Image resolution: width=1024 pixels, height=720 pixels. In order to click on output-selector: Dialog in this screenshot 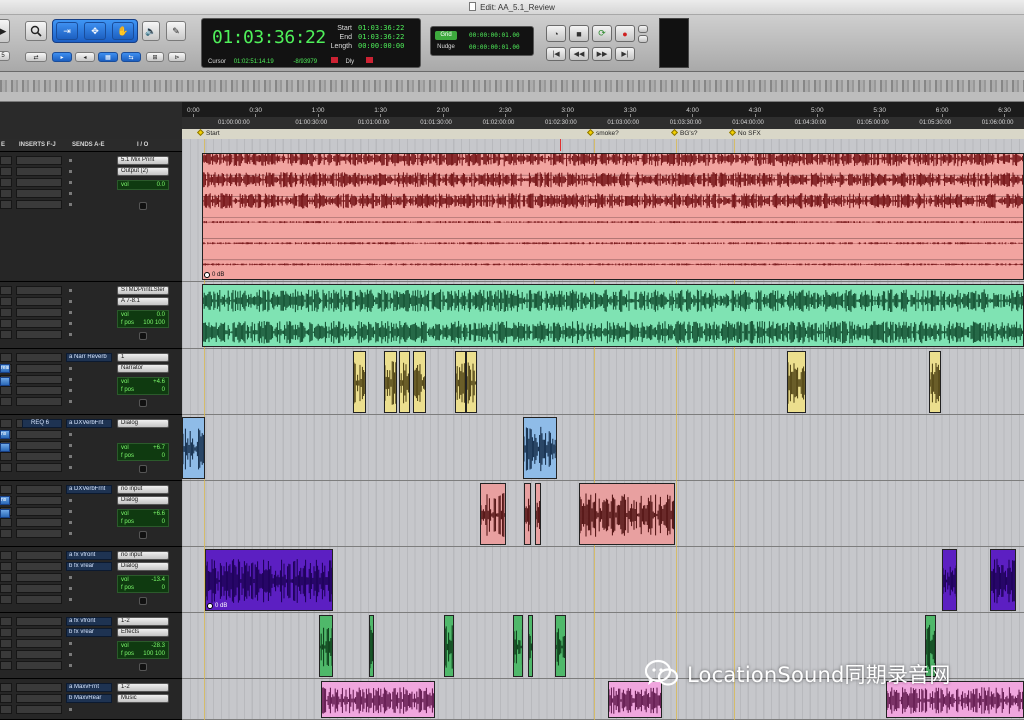, I will do `click(143, 423)`.